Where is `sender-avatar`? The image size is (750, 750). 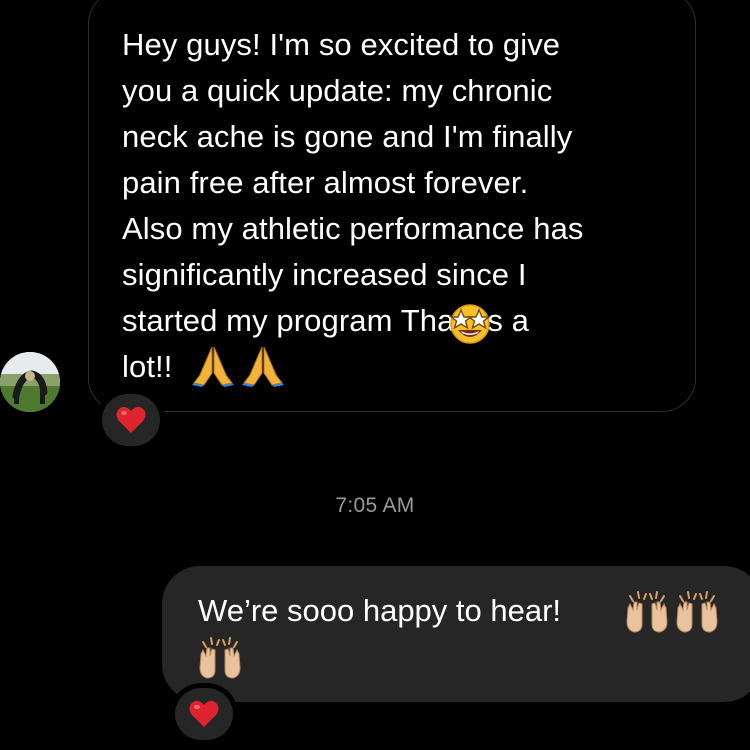 sender-avatar is located at coordinates (30, 382).